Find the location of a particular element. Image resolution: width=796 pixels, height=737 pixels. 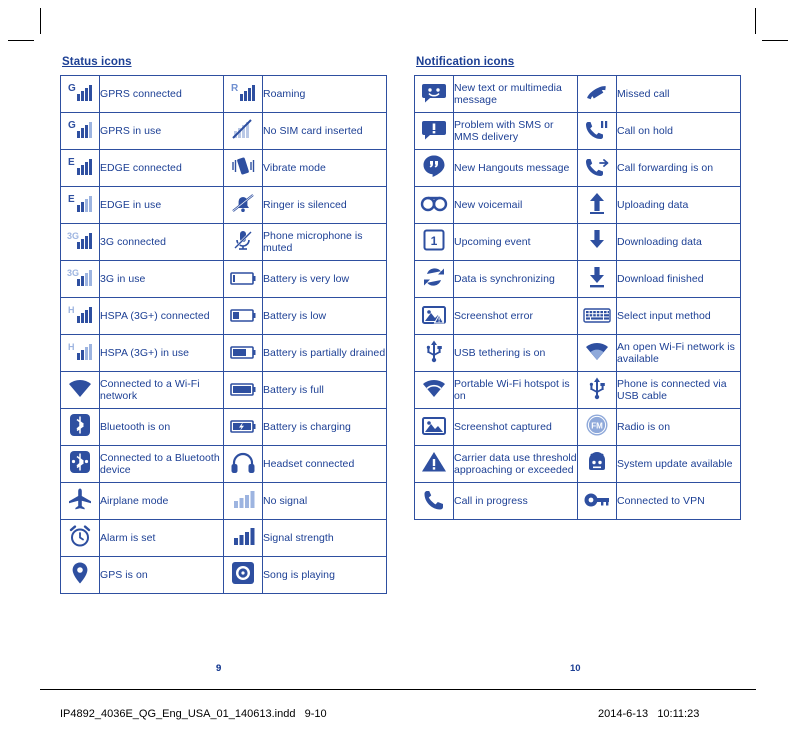

screenshot-captured-icon is located at coordinates (434, 427).